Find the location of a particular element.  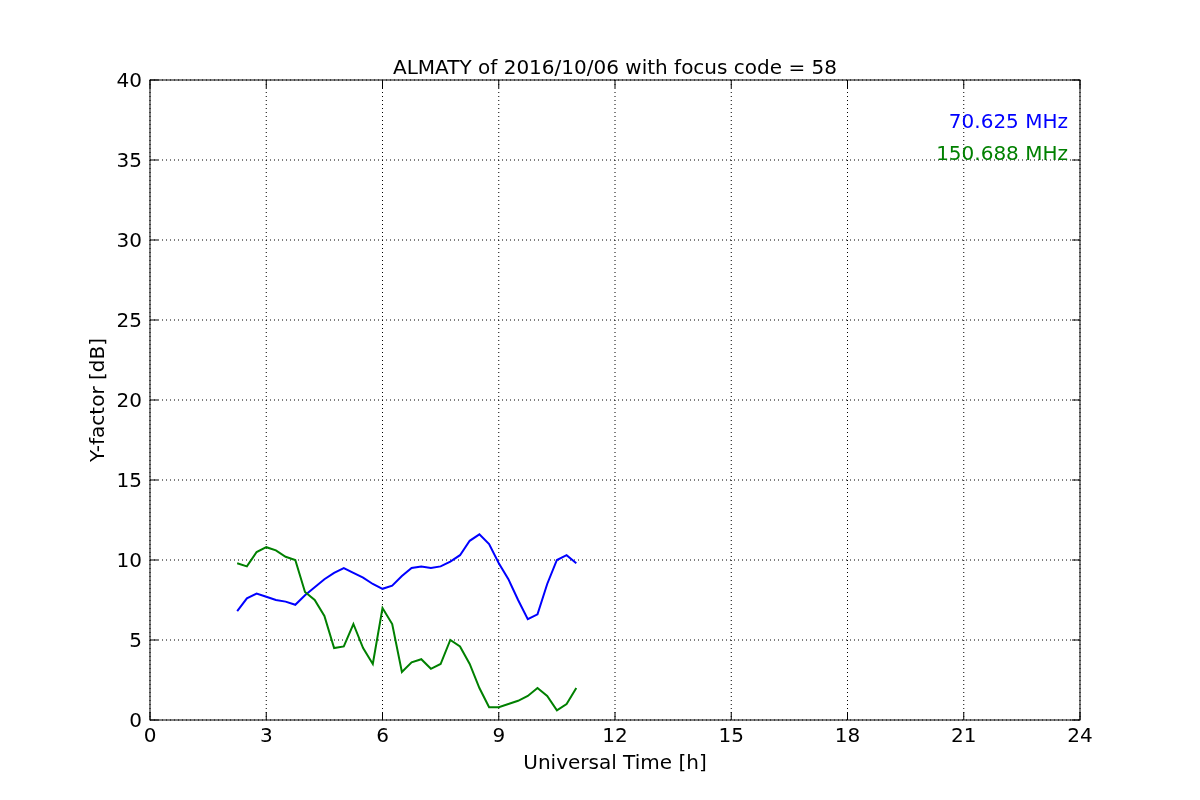

x-tick-label: 21 is located at coordinates (964, 735).